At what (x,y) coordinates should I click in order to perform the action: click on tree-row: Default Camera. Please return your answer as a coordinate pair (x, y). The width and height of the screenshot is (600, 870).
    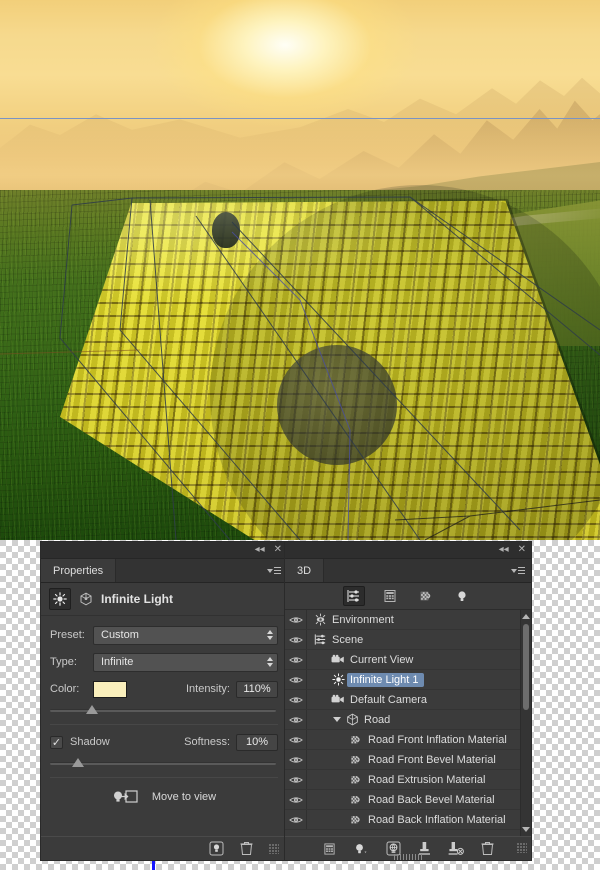
    Looking at the image, I should click on (408, 700).